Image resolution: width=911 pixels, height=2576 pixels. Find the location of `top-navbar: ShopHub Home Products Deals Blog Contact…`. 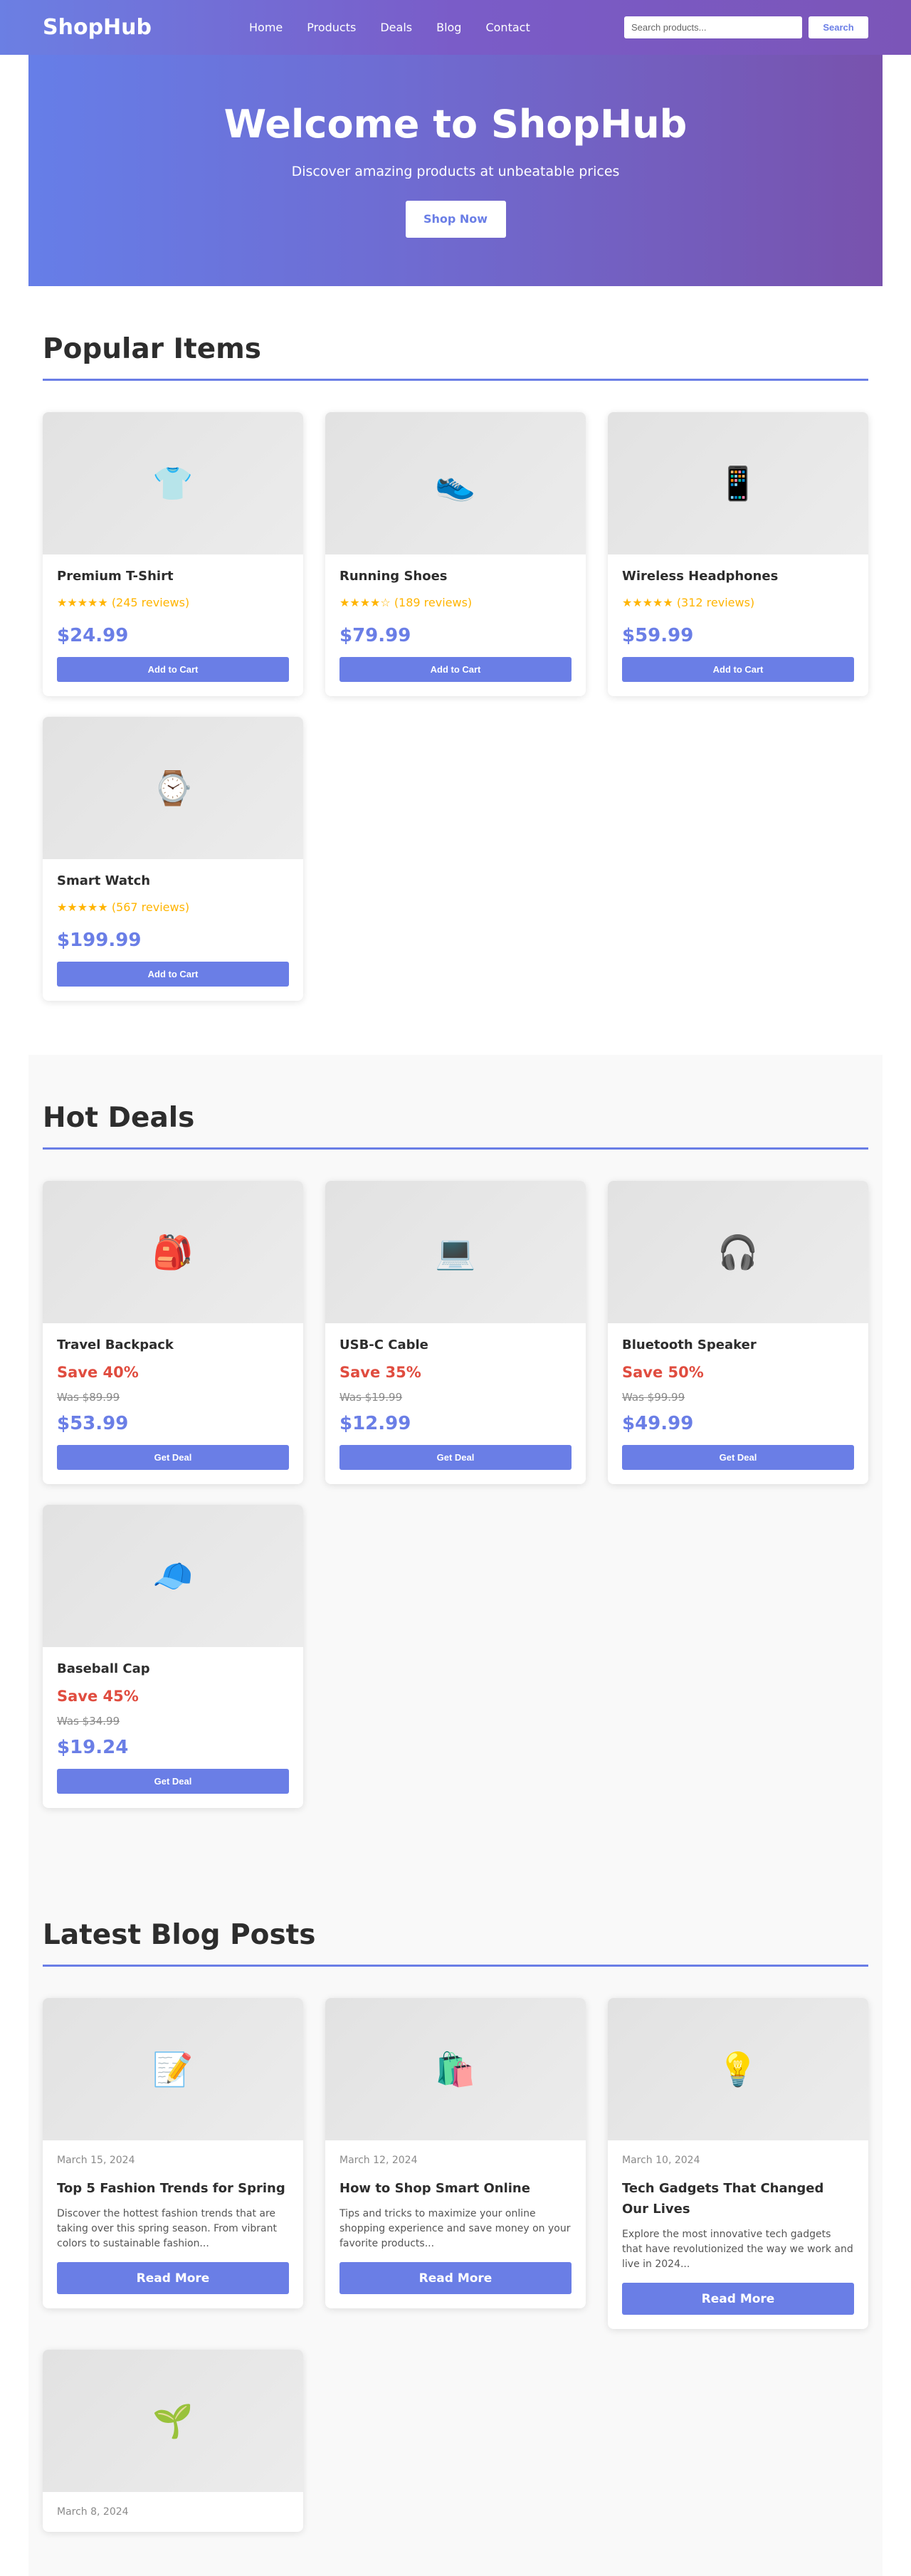

top-navbar: ShopHub Home Products Deals Blog Contact… is located at coordinates (455, 27).